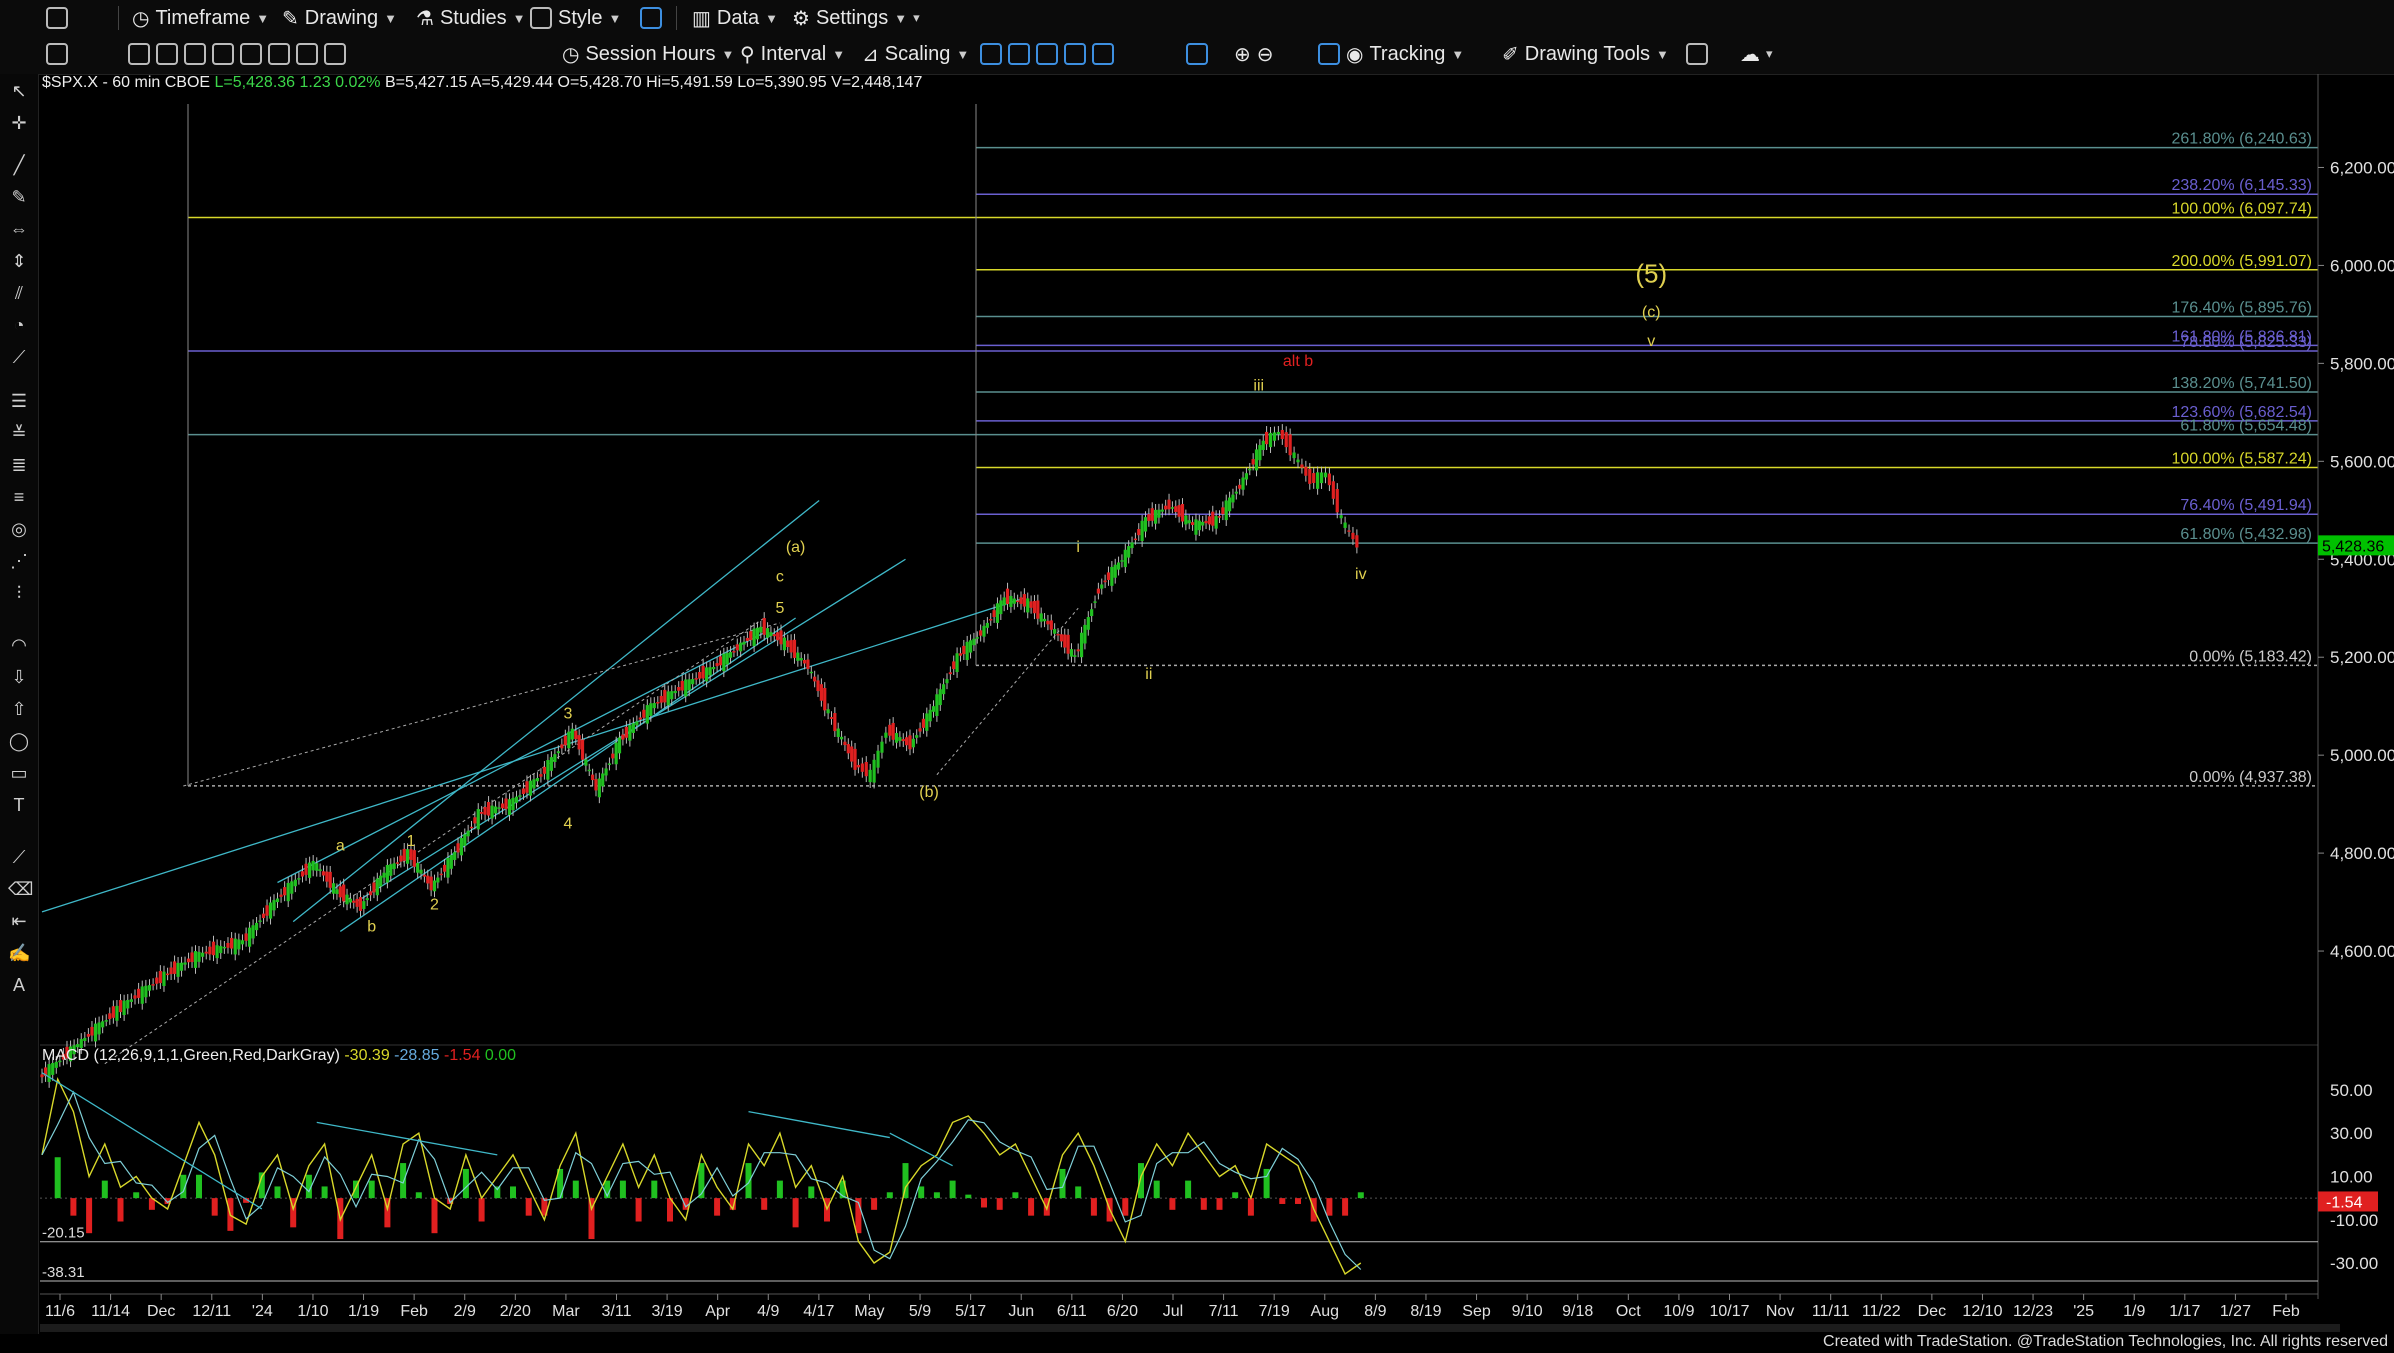 This screenshot has width=2394, height=1353. Describe the element at coordinates (856, 18) in the screenshot. I see `settings-menu: ⚙ Settings ▼ ▾` at that location.